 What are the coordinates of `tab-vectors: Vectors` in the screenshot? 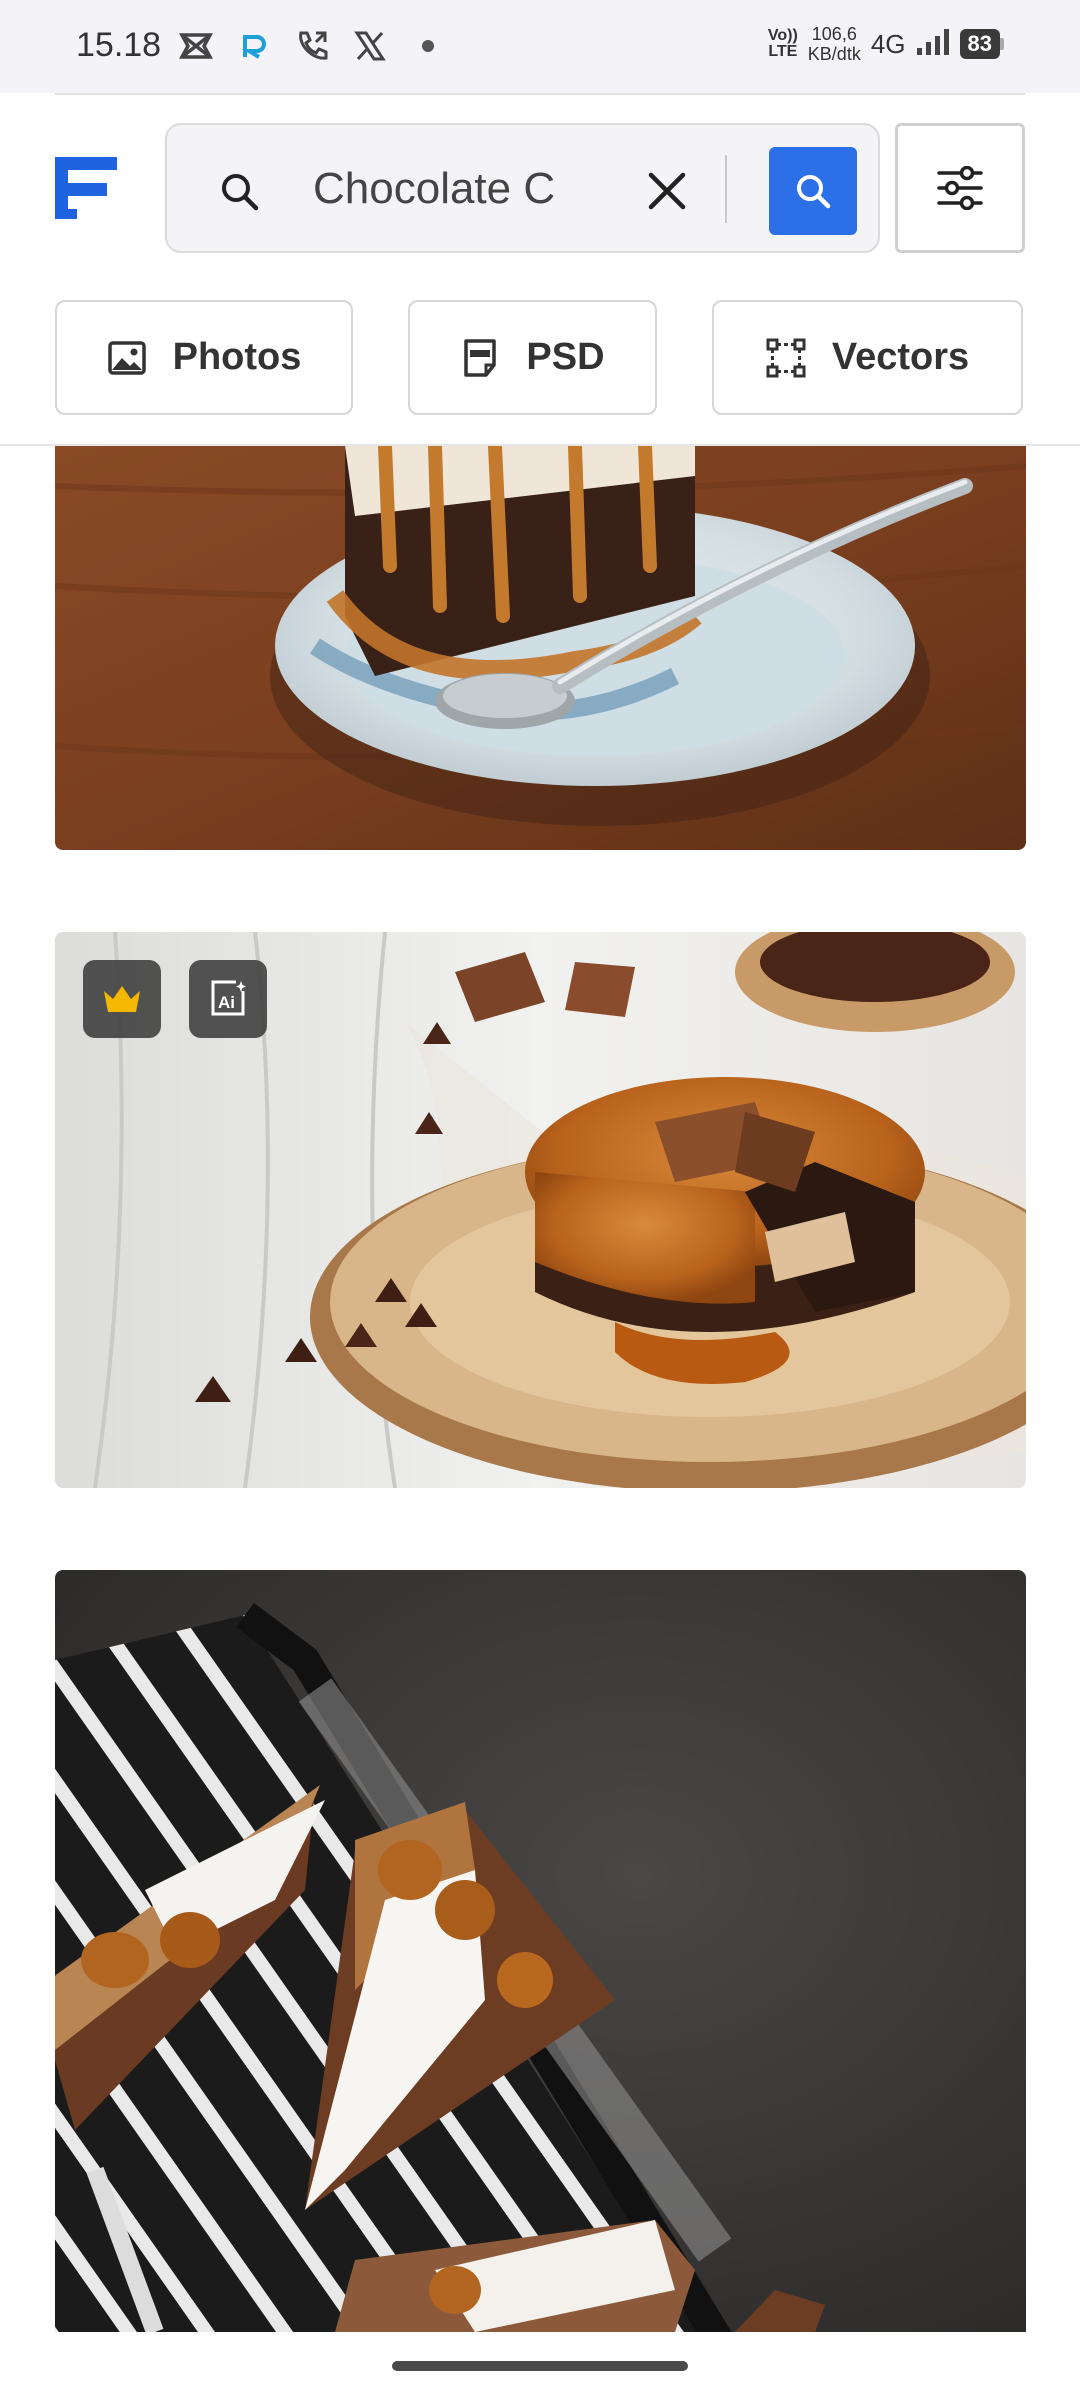 It's located at (867, 357).